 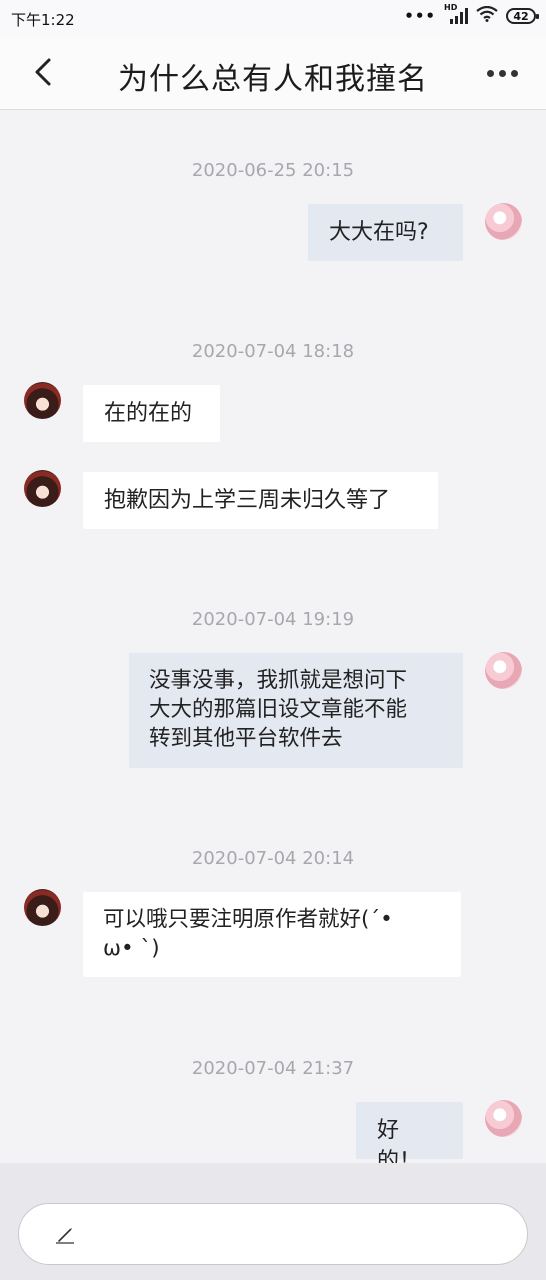 What do you see at coordinates (43, 20) in the screenshot?
I see `status-time: 下午1:22` at bounding box center [43, 20].